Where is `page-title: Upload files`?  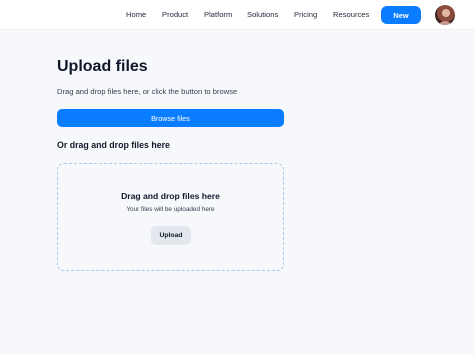 page-title: Upload files is located at coordinates (102, 66).